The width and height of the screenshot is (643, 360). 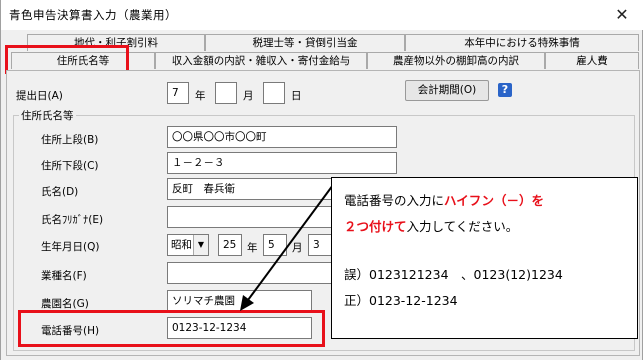 What do you see at coordinates (178, 93) in the screenshot?
I see `submit-year-input: 7` at bounding box center [178, 93].